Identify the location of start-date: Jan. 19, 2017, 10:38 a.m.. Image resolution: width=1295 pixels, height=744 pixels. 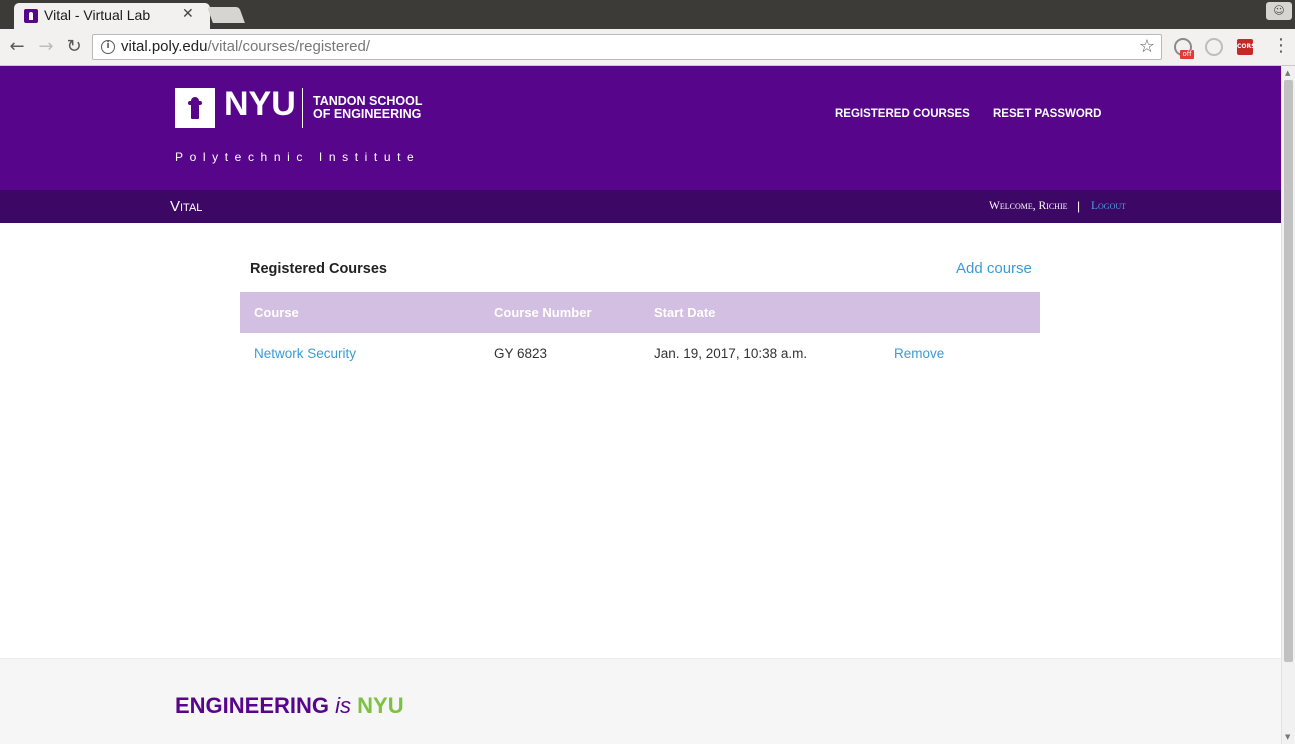
(731, 353).